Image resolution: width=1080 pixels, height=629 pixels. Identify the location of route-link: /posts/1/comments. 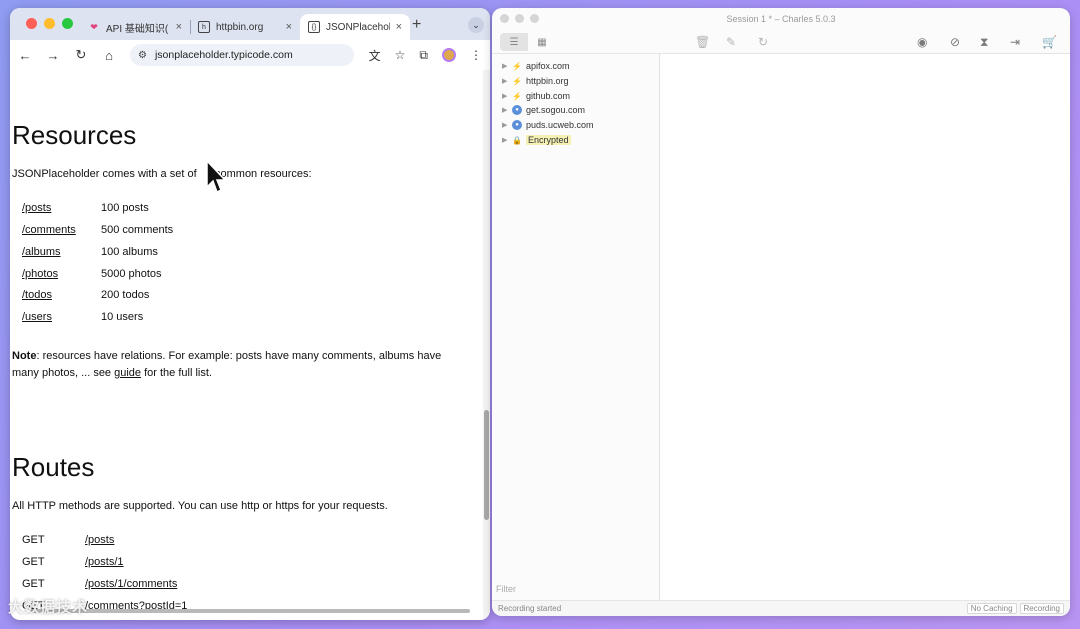
(131, 584).